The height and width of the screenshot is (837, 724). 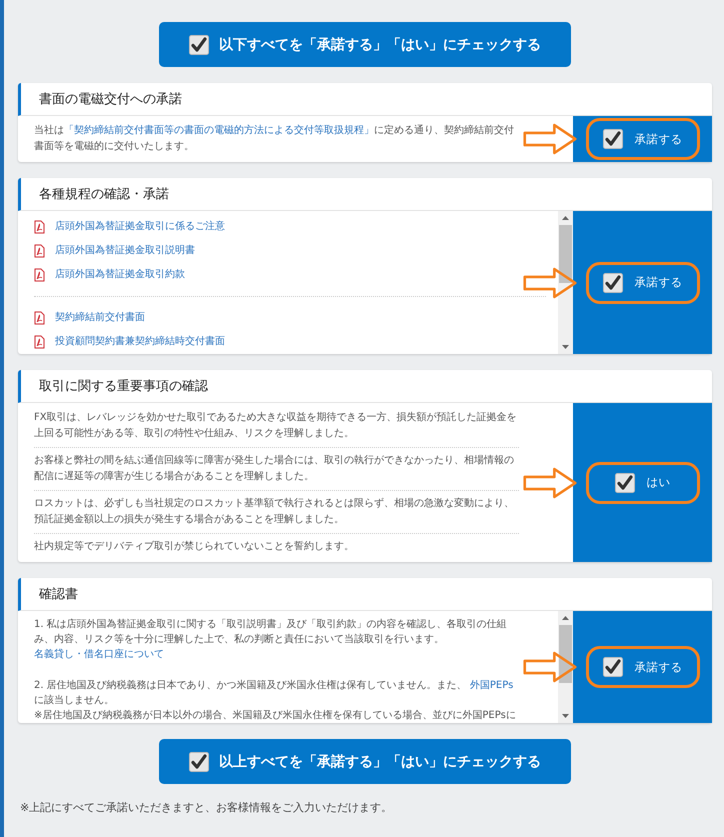 What do you see at coordinates (140, 342) in the screenshot?
I see `document-link: 投資顧問契約書兼契約締結時交付書面` at bounding box center [140, 342].